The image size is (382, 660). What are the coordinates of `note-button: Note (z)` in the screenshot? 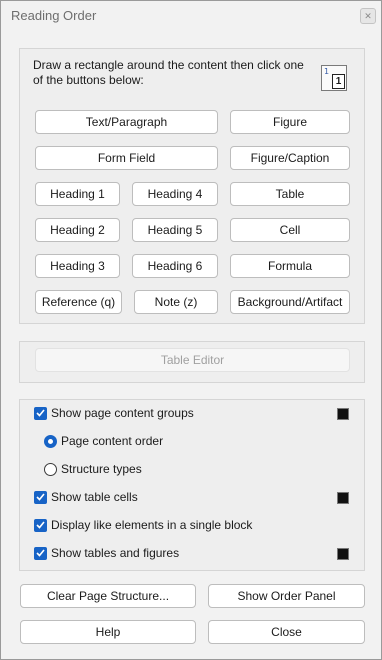 It's located at (176, 302).